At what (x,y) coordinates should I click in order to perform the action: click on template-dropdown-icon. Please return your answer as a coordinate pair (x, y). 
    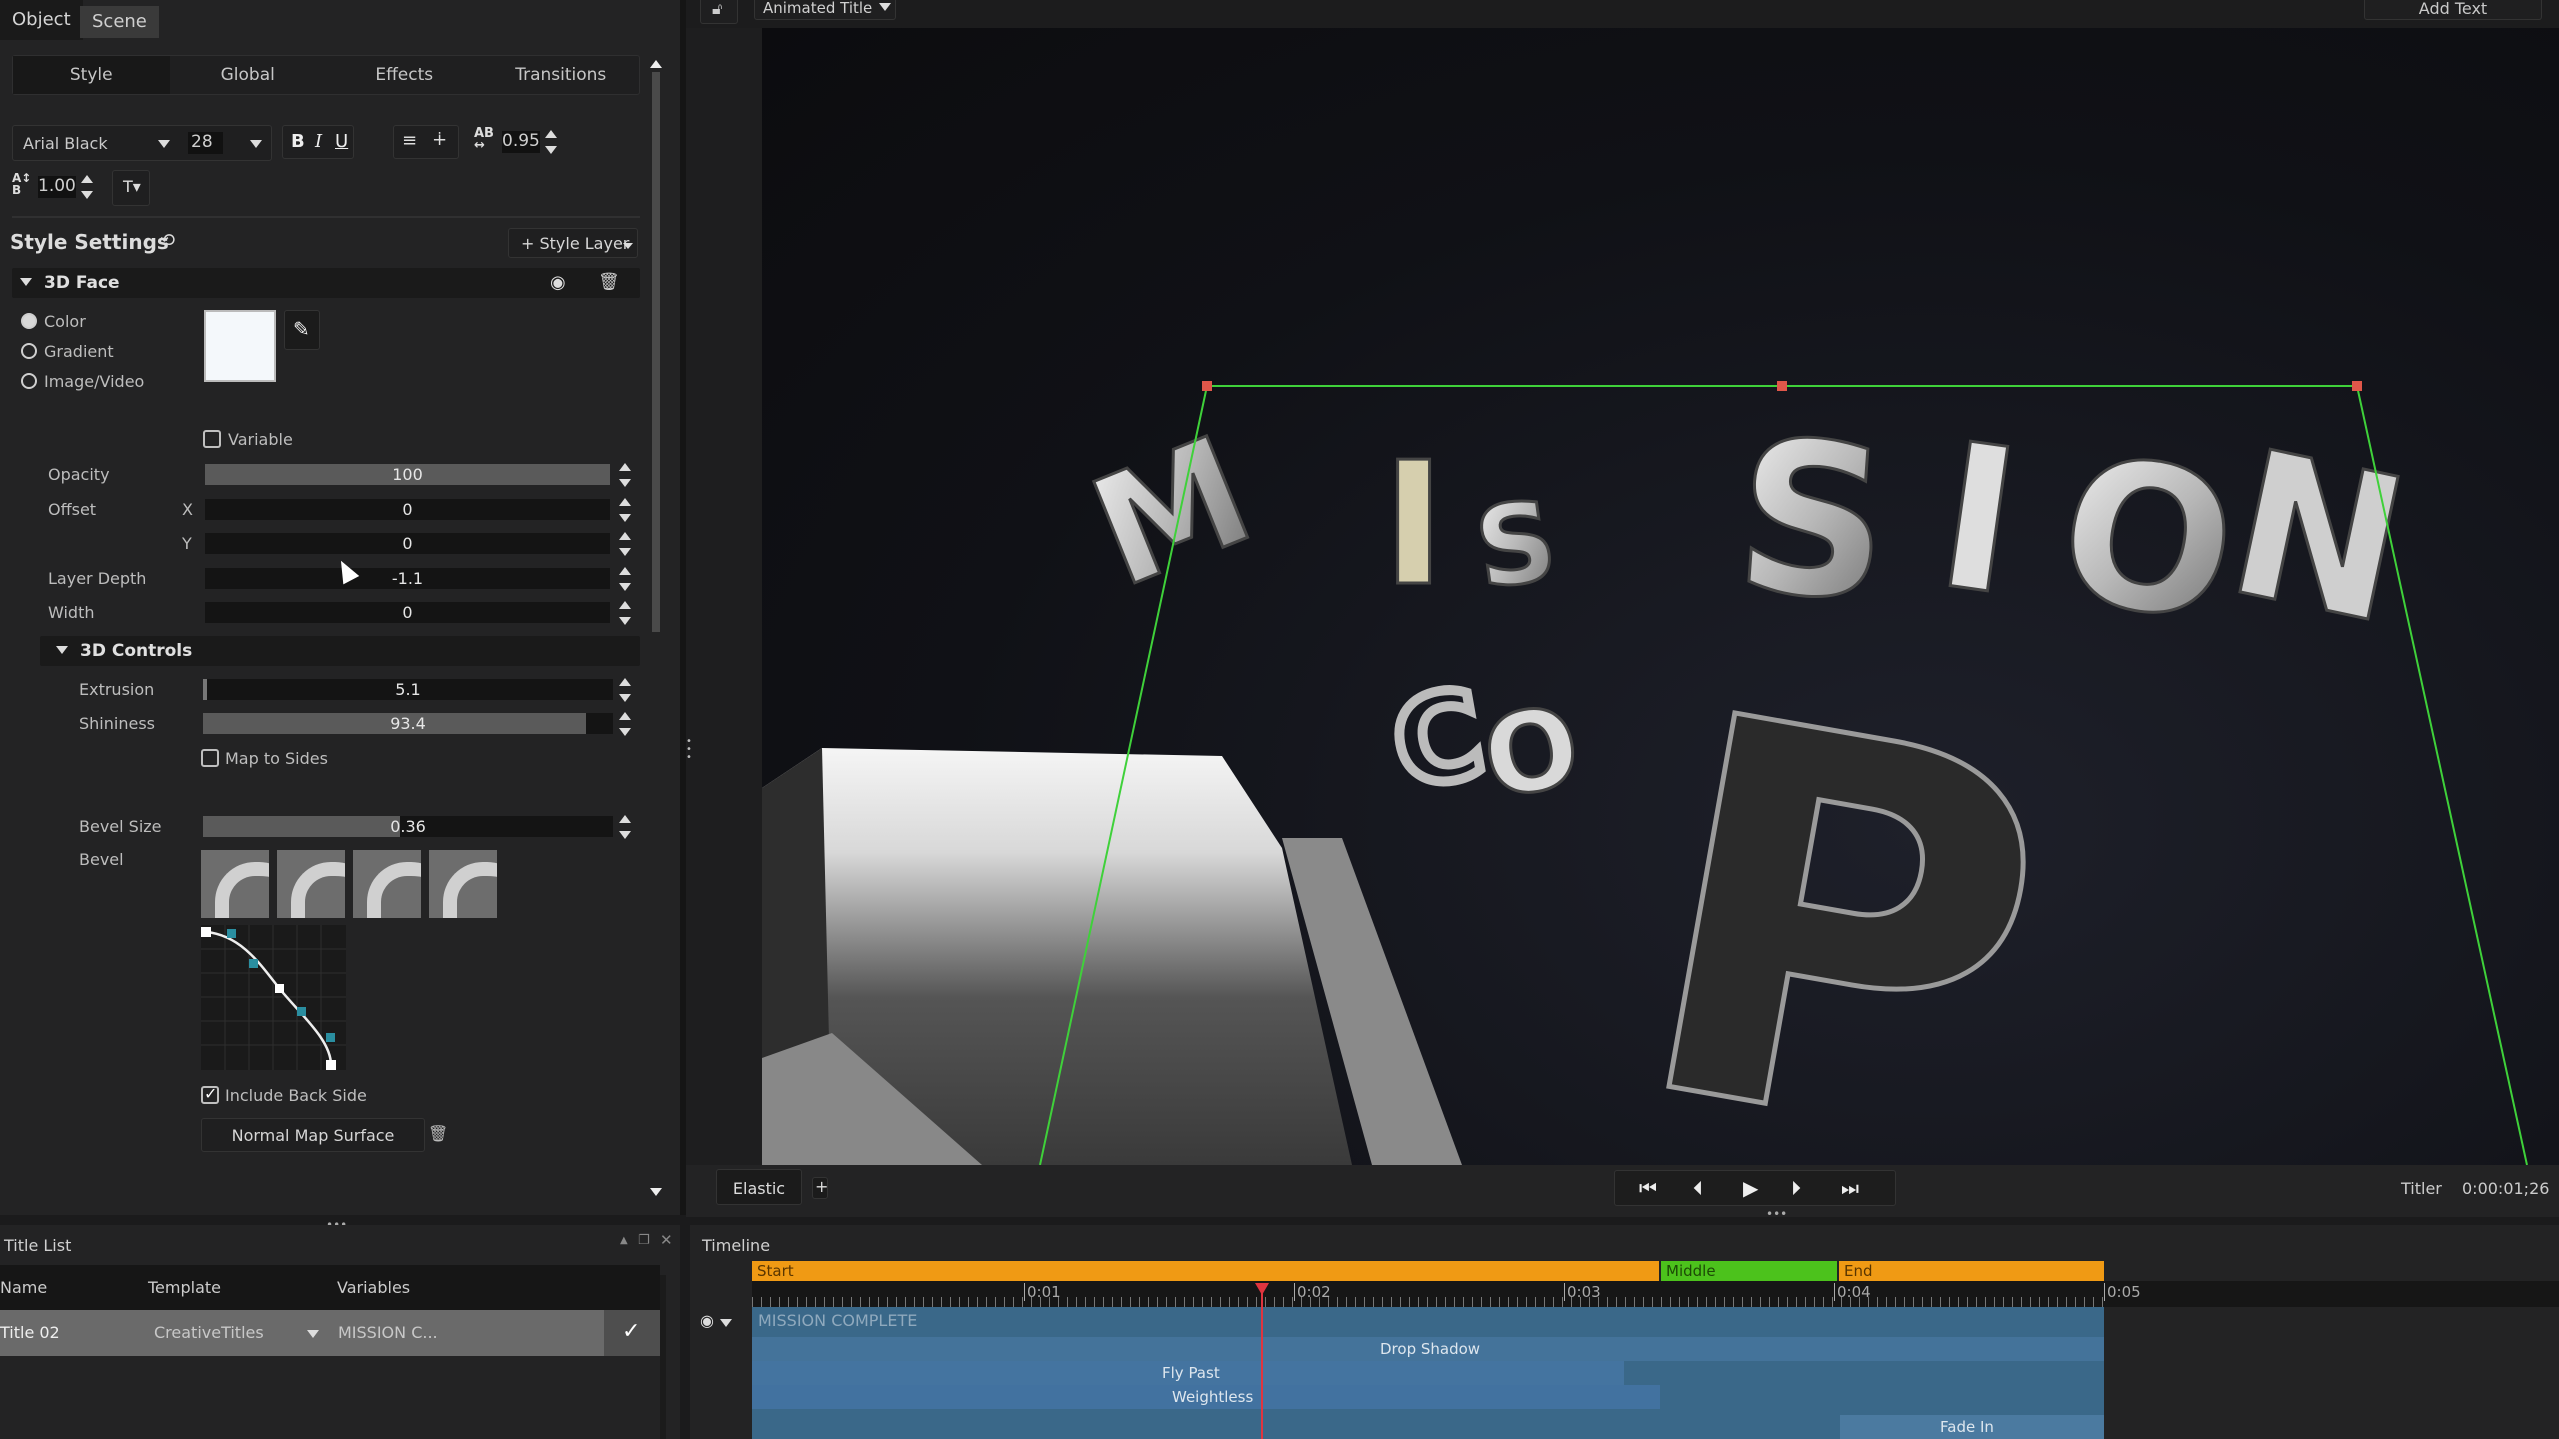
    Looking at the image, I should click on (313, 1334).